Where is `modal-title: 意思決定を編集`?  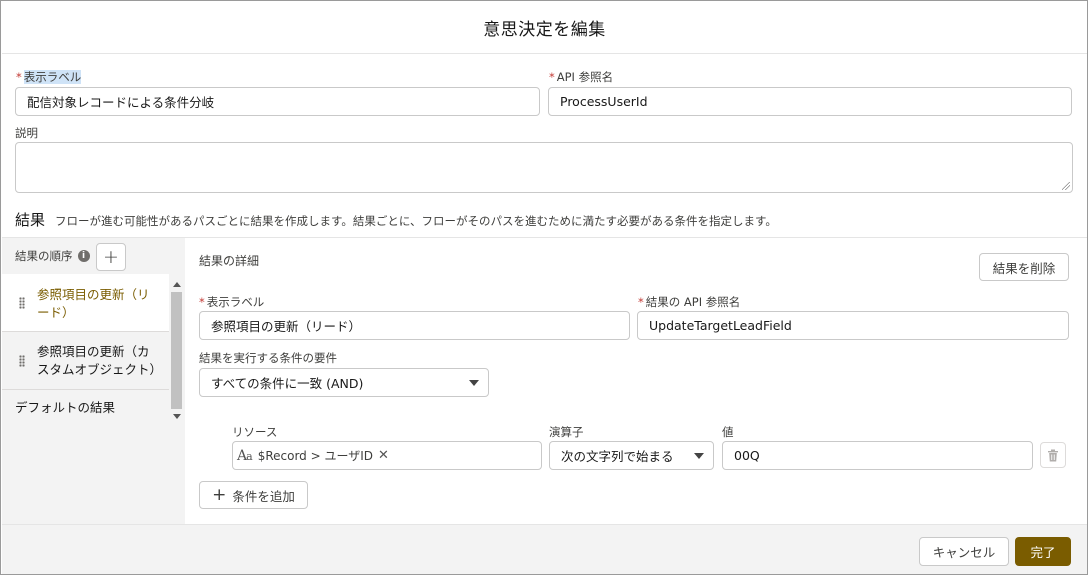 modal-title: 意思決定を編集 is located at coordinates (544, 30).